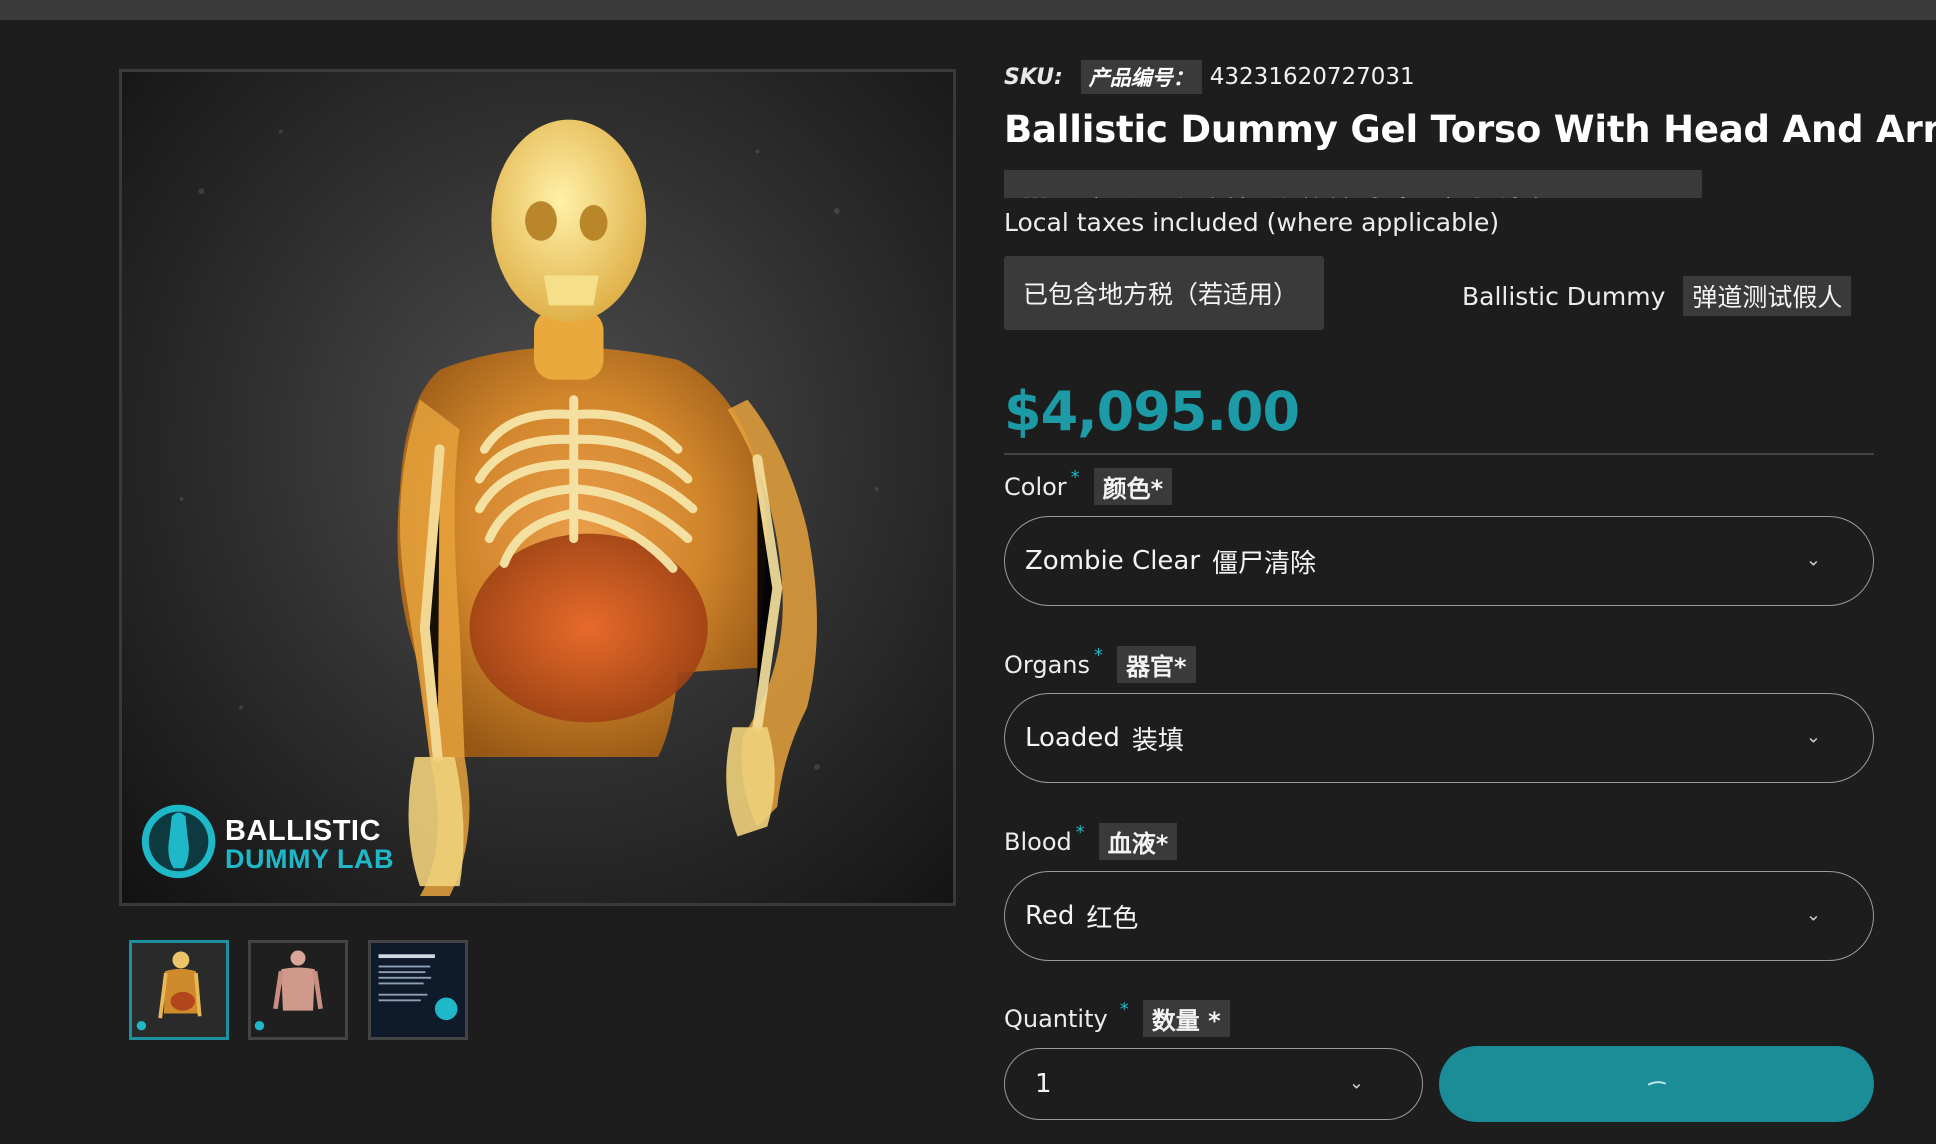  I want to click on color-value-translation: 僵尸清除, so click(1264, 563).